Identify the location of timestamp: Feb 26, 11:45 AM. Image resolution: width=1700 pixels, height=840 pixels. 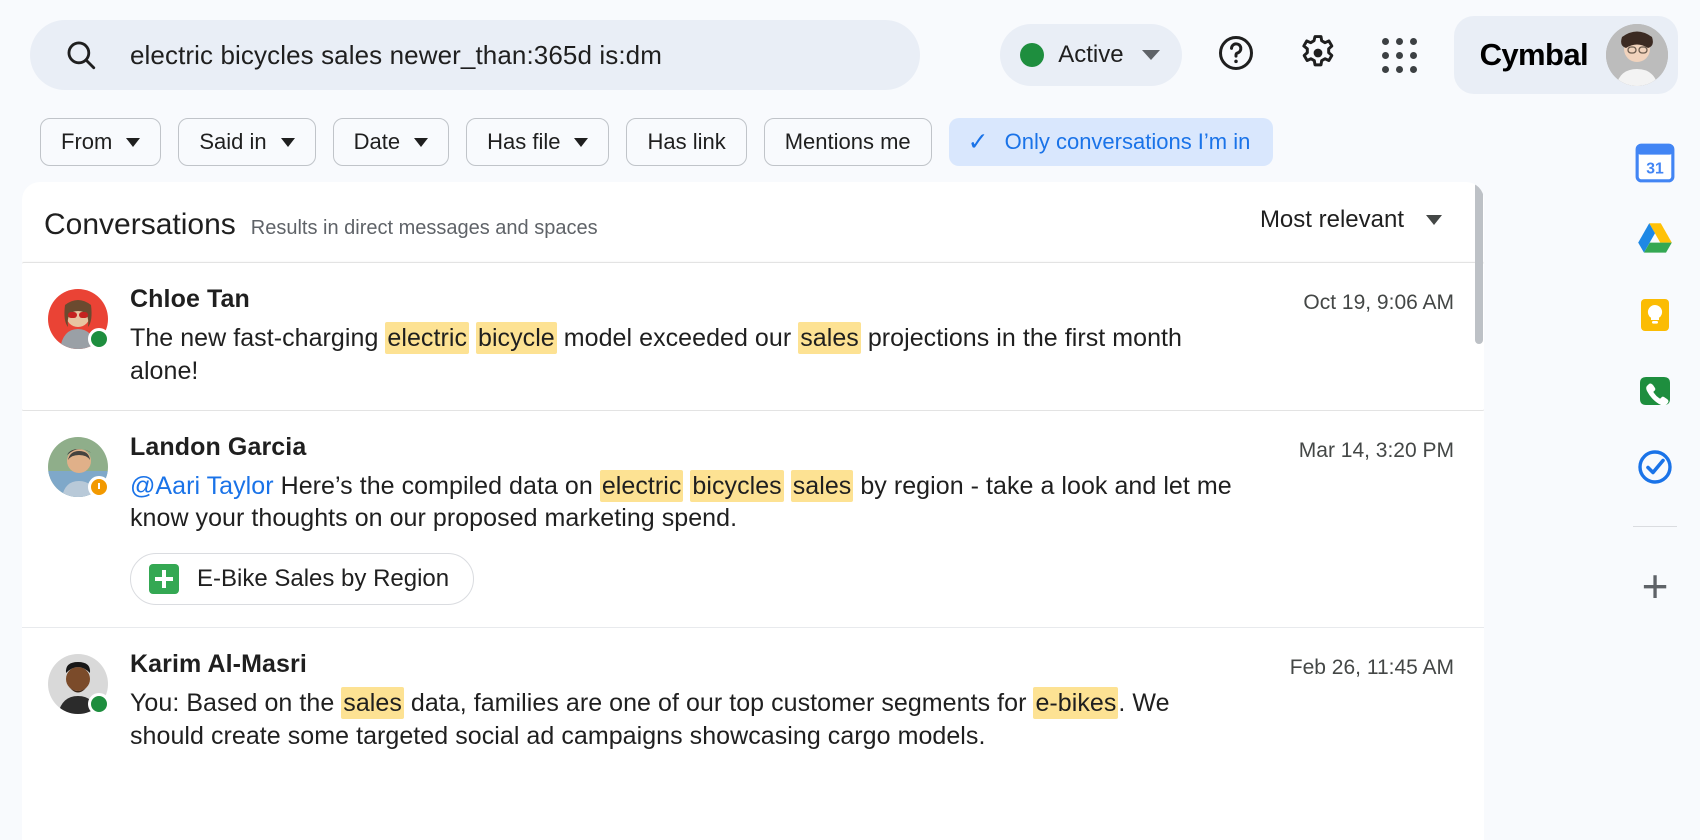
(1371, 667).